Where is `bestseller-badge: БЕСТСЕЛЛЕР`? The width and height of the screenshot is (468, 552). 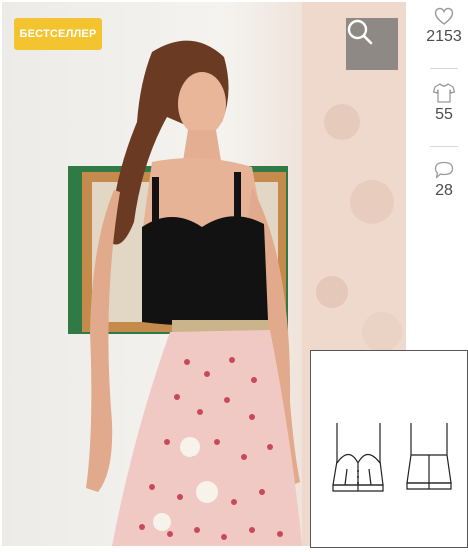
bestseller-badge: БЕСТСЕЛЛЕР is located at coordinates (58, 34).